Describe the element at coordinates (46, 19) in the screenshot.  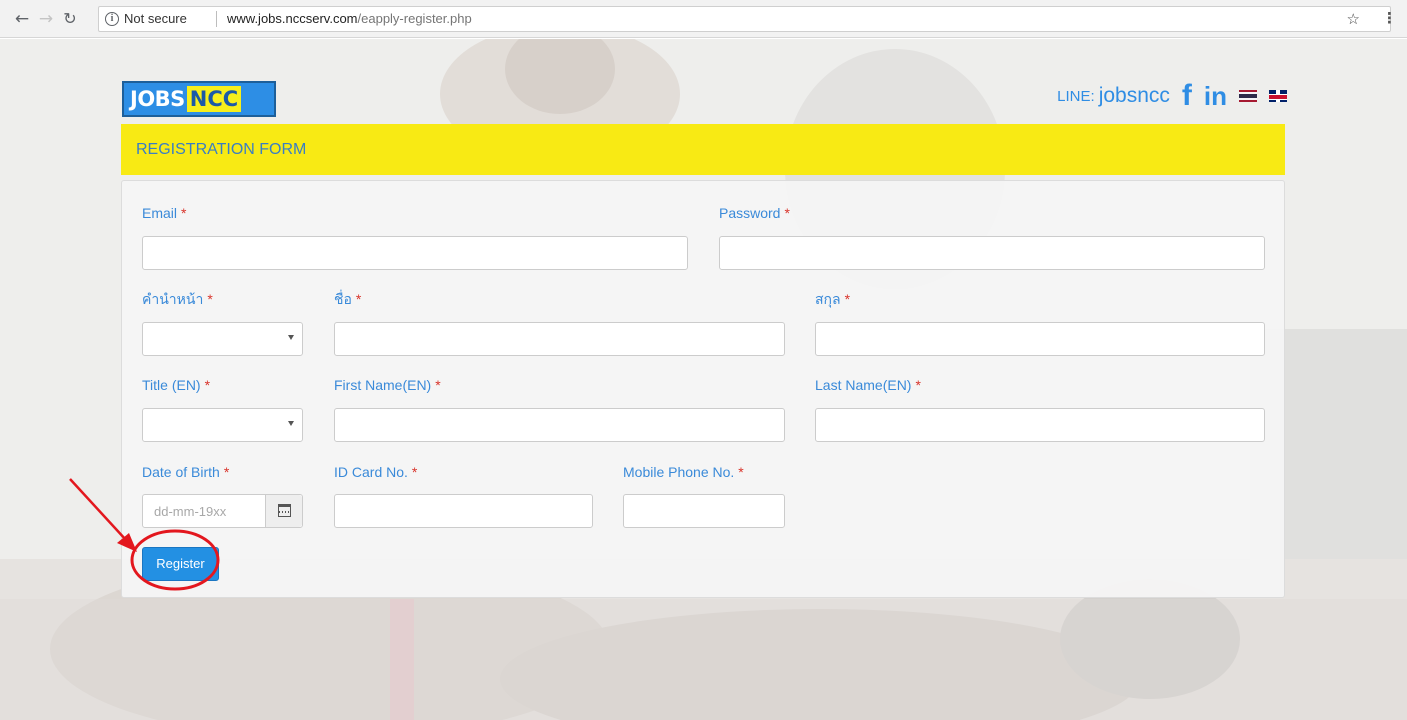
I see `forward-arrow-icon: →` at that location.